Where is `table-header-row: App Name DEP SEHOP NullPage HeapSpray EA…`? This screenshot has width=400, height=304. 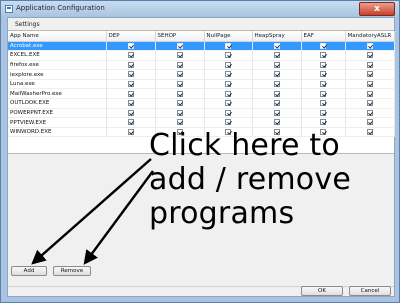
table-header-row: App Name DEP SEHOP NullPage HeapSpray EA… is located at coordinates (201, 36).